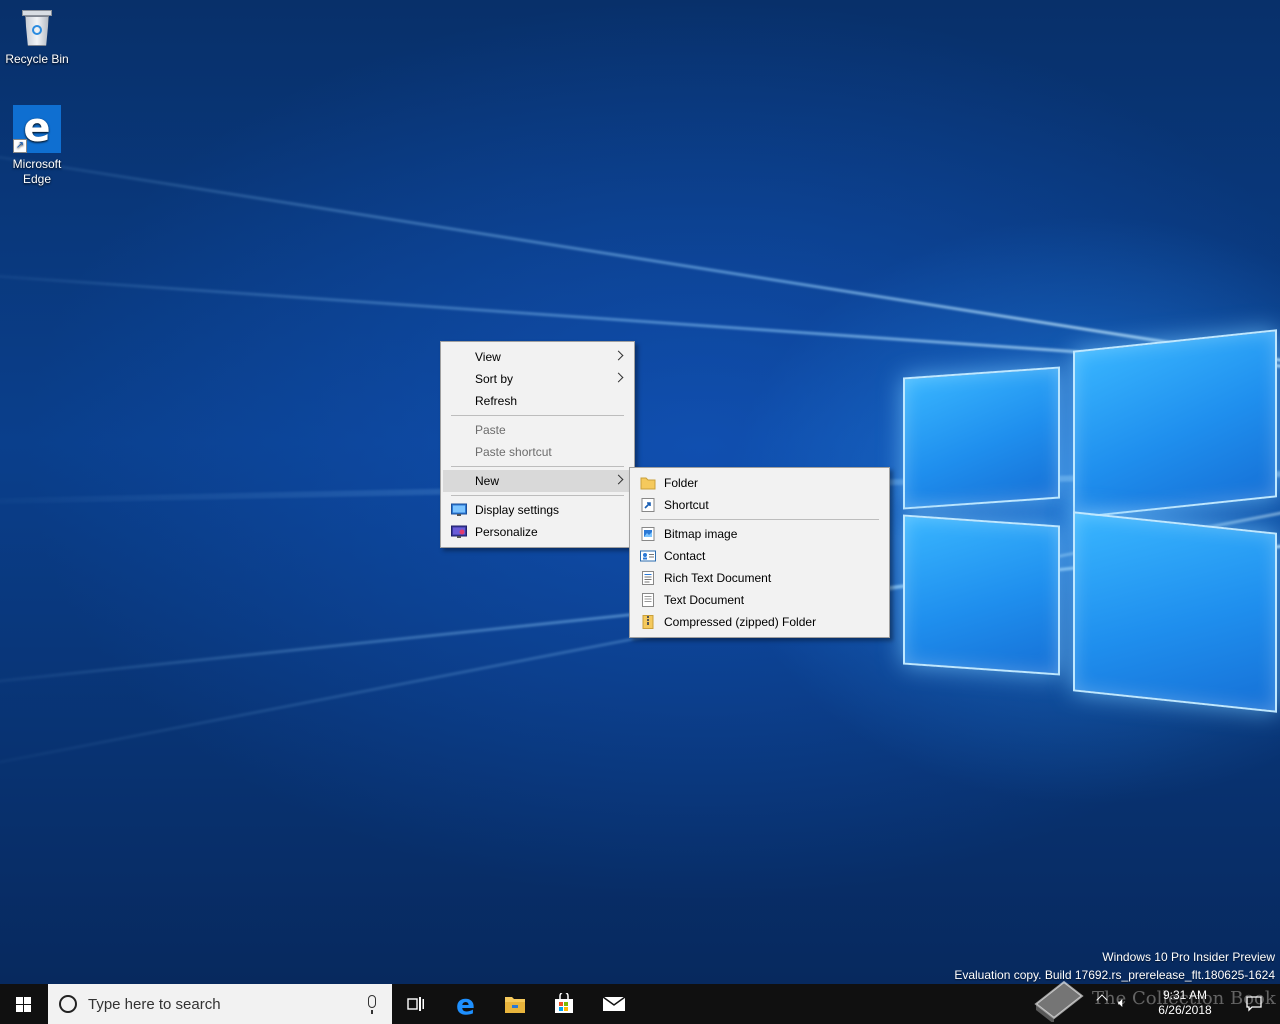  I want to click on desktop-icon-recycle-bin: Recycle Bin, so click(37, 37).